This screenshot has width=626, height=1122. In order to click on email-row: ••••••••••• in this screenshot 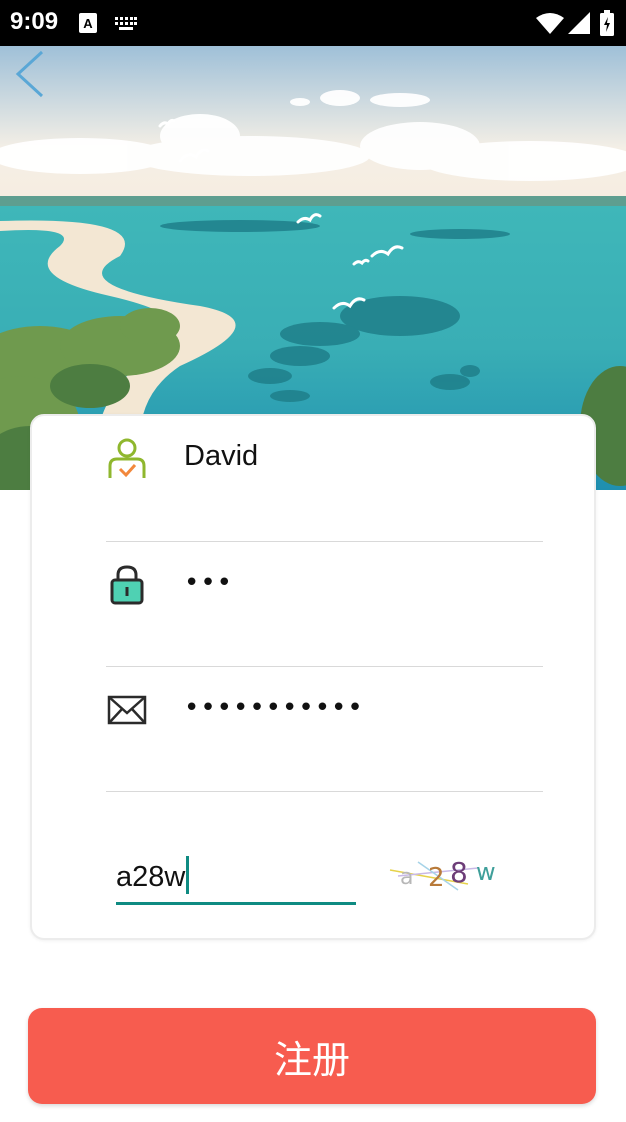, I will do `click(324, 729)`.